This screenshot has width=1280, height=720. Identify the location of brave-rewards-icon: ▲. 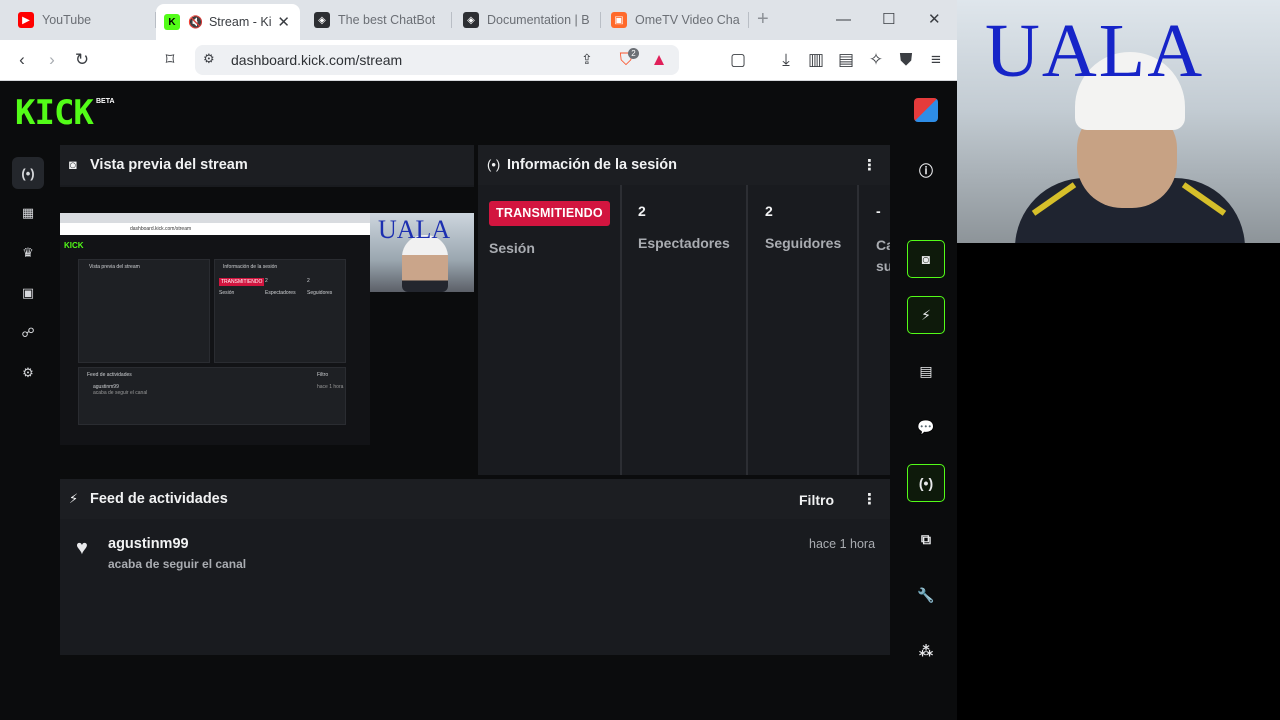
(659, 60).